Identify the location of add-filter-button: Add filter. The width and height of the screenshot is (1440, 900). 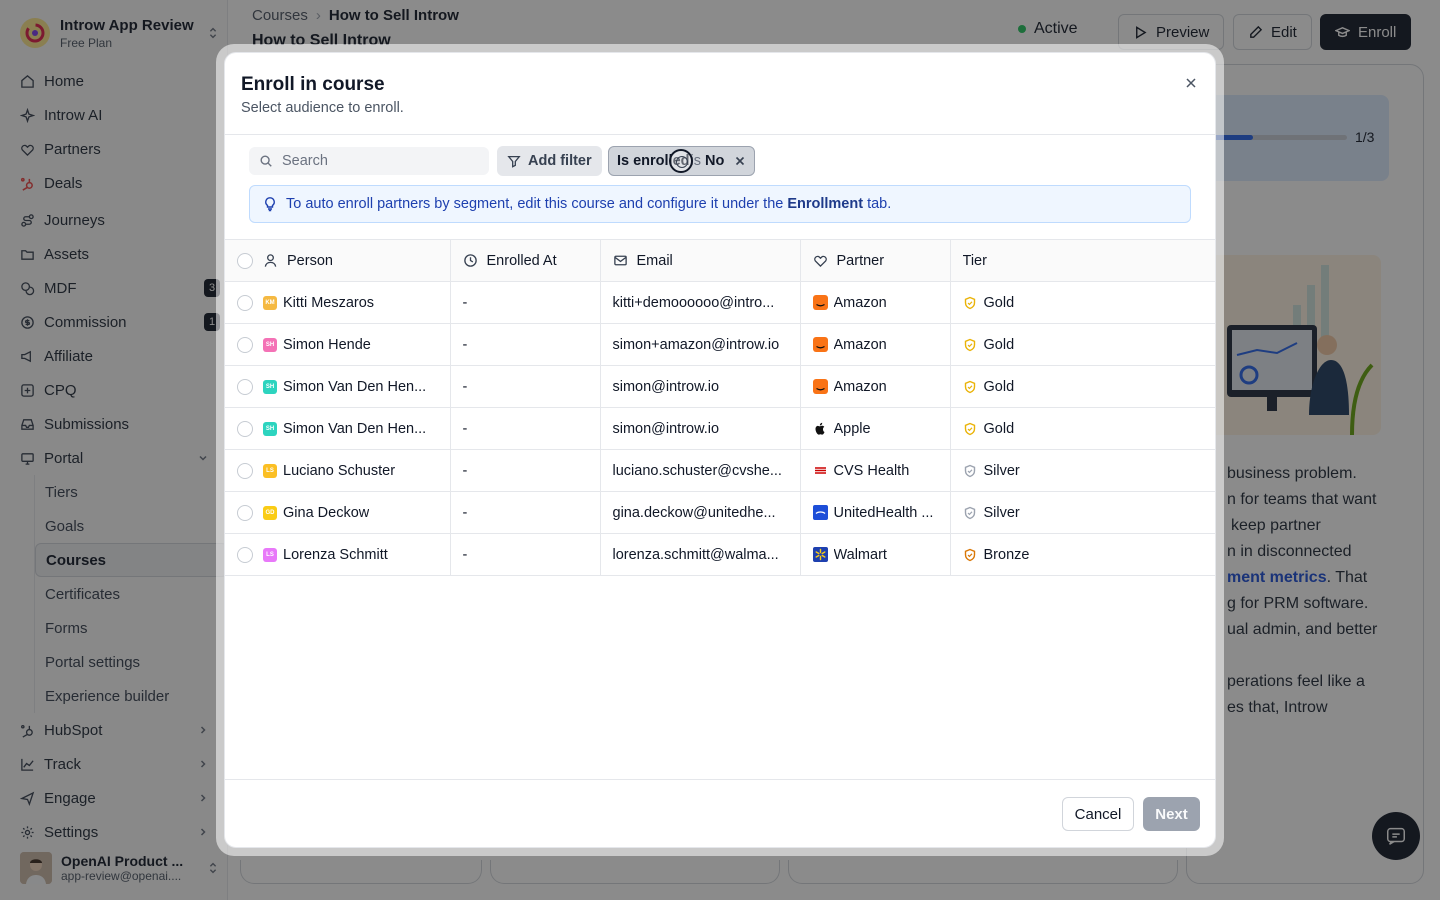
(549, 161).